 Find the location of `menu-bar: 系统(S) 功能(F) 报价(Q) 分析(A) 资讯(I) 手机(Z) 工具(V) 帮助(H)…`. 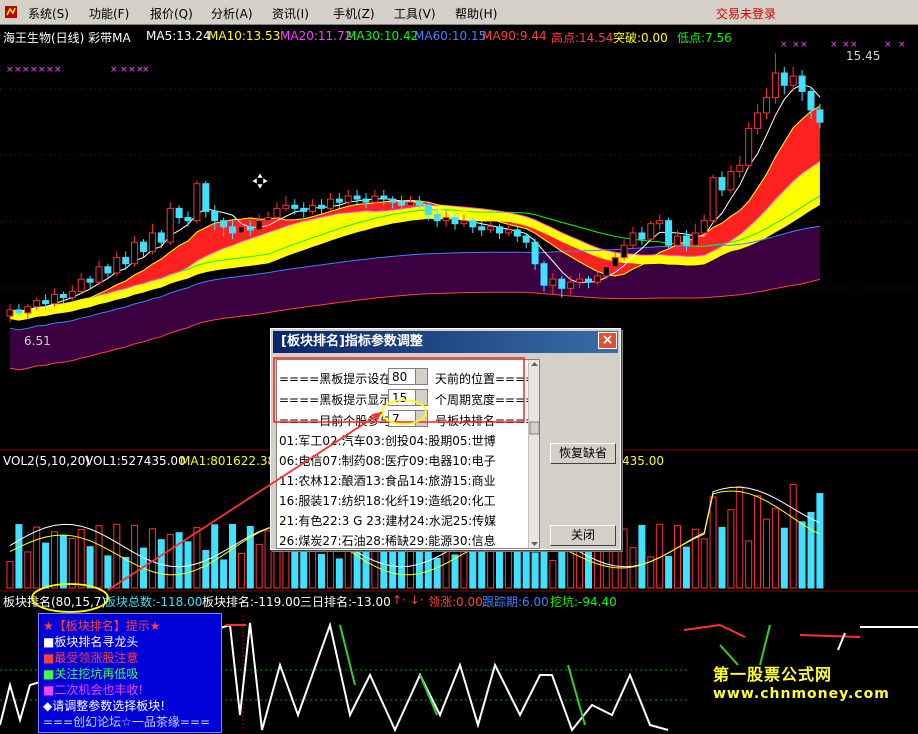

menu-bar: 系统(S) 功能(F) 报价(Q) 分析(A) 资讯(I) 手机(Z) 工具(V) 帮助(H)… is located at coordinates (459, 12).